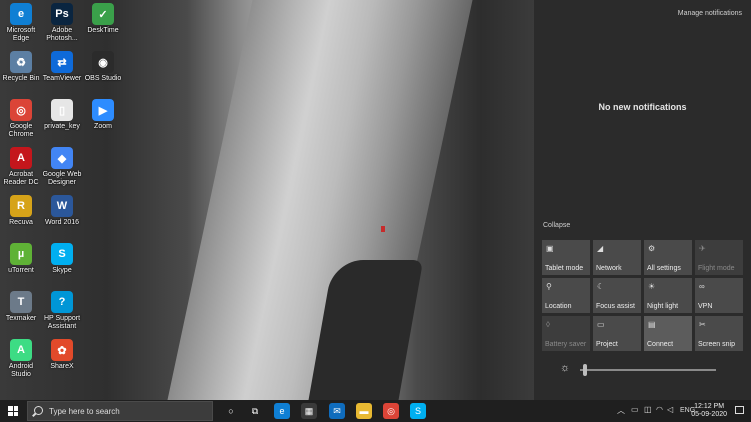 This screenshot has height=422, width=751. I want to click on desktop-icon-desktime: ✓ DeskTime, so click(103, 19).